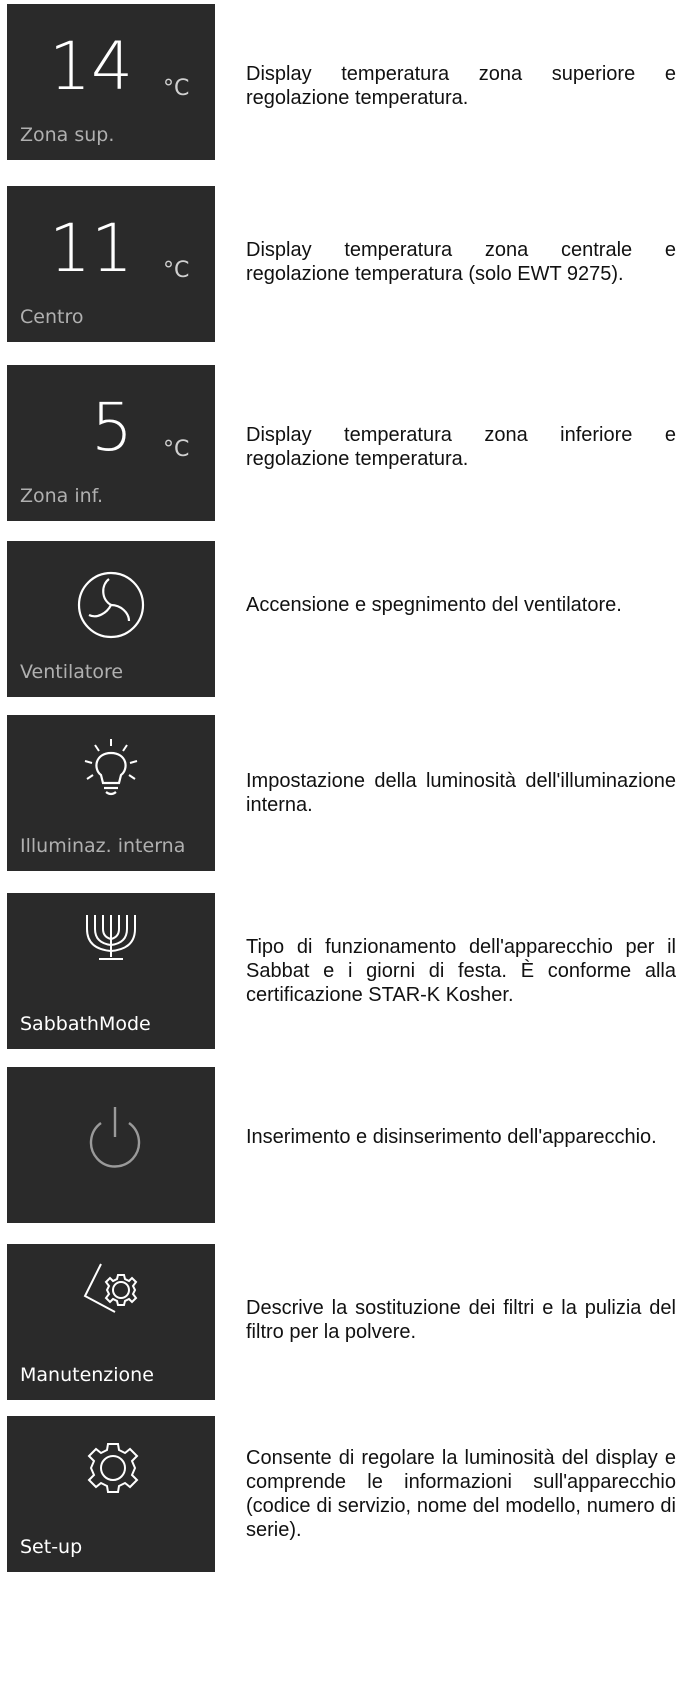 This screenshot has width=684, height=1704. I want to click on setup-gear-icon, so click(113, 1468).